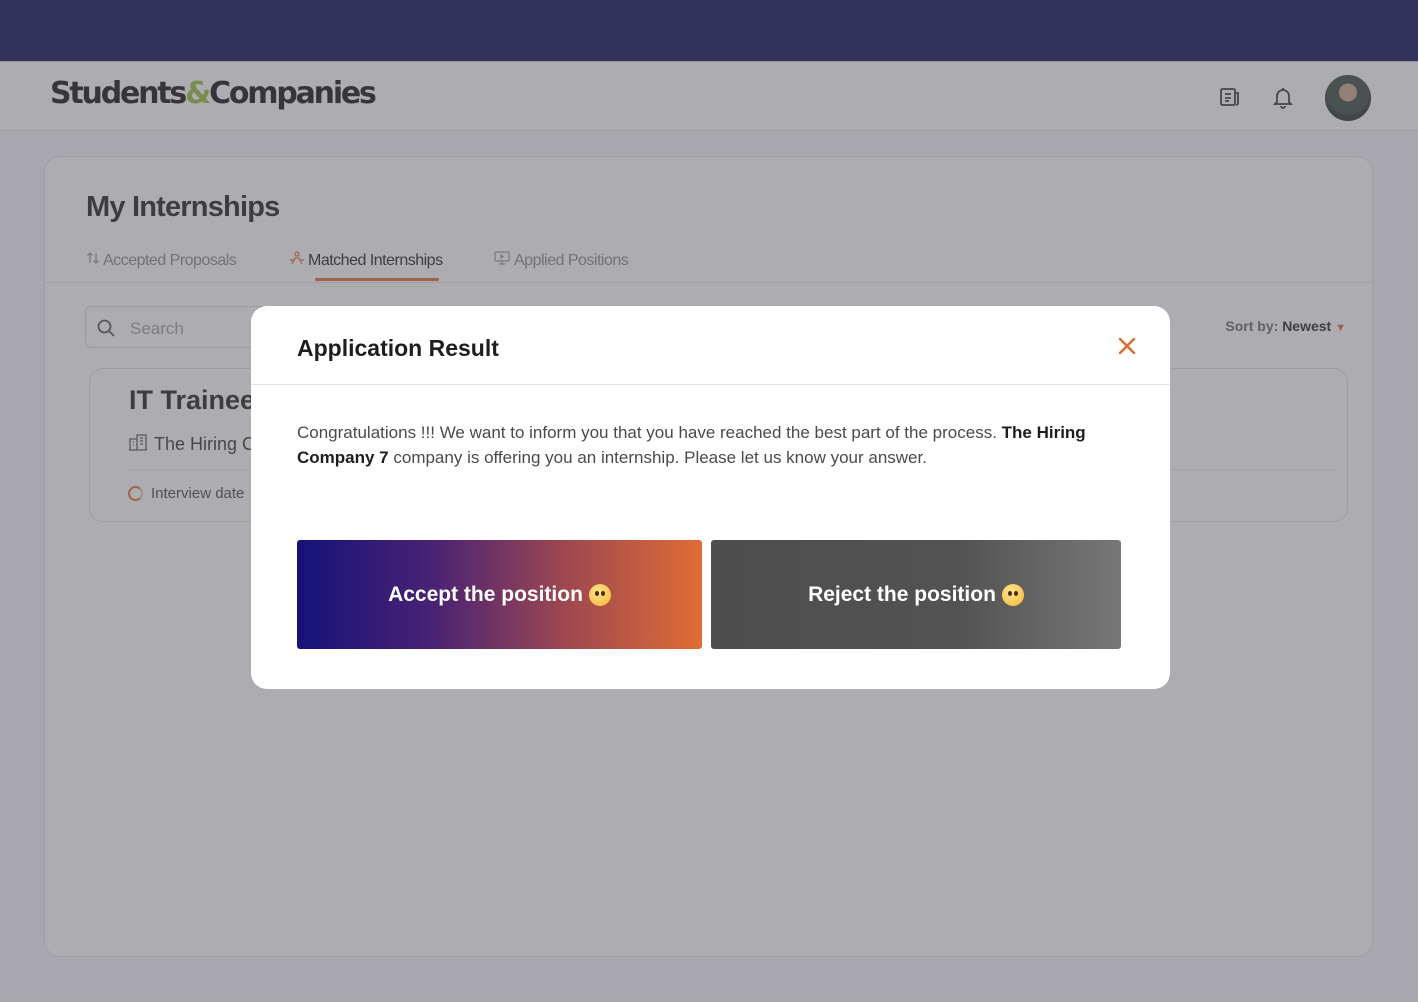  What do you see at coordinates (398, 348) in the screenshot?
I see `modal-title: Application Result` at bounding box center [398, 348].